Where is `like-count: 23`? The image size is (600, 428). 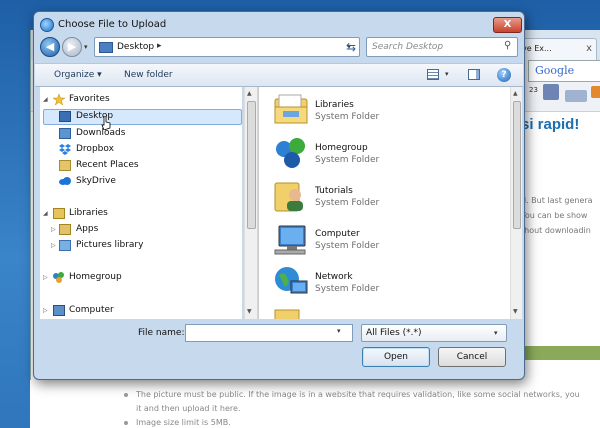 like-count: 23 is located at coordinates (533, 90).